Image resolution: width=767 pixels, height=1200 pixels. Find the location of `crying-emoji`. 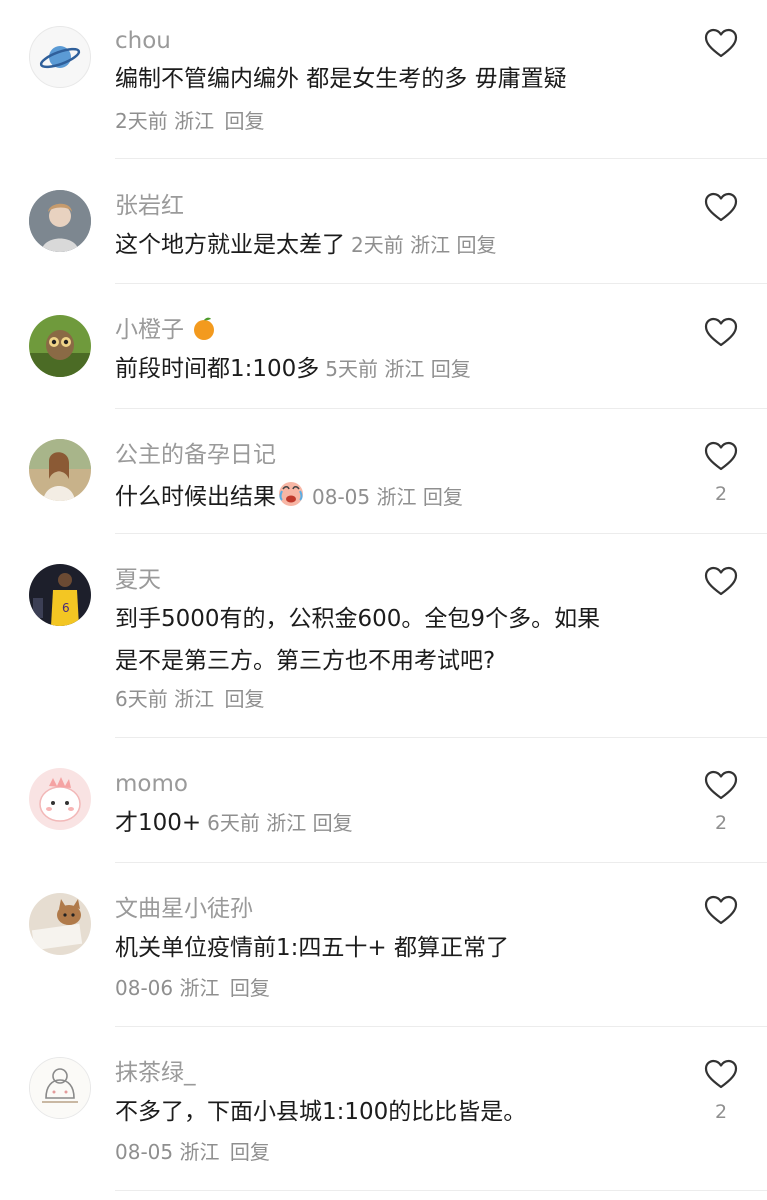

crying-emoji is located at coordinates (291, 494).